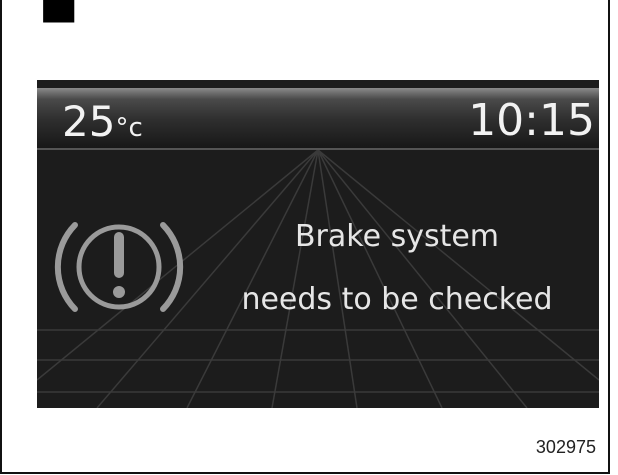 The width and height of the screenshot is (618, 475). What do you see at coordinates (161, 10) in the screenshot?
I see `cropped-heading-fragment: ▀▄ ▀▀ ▀ ▀▀ ▀` at bounding box center [161, 10].